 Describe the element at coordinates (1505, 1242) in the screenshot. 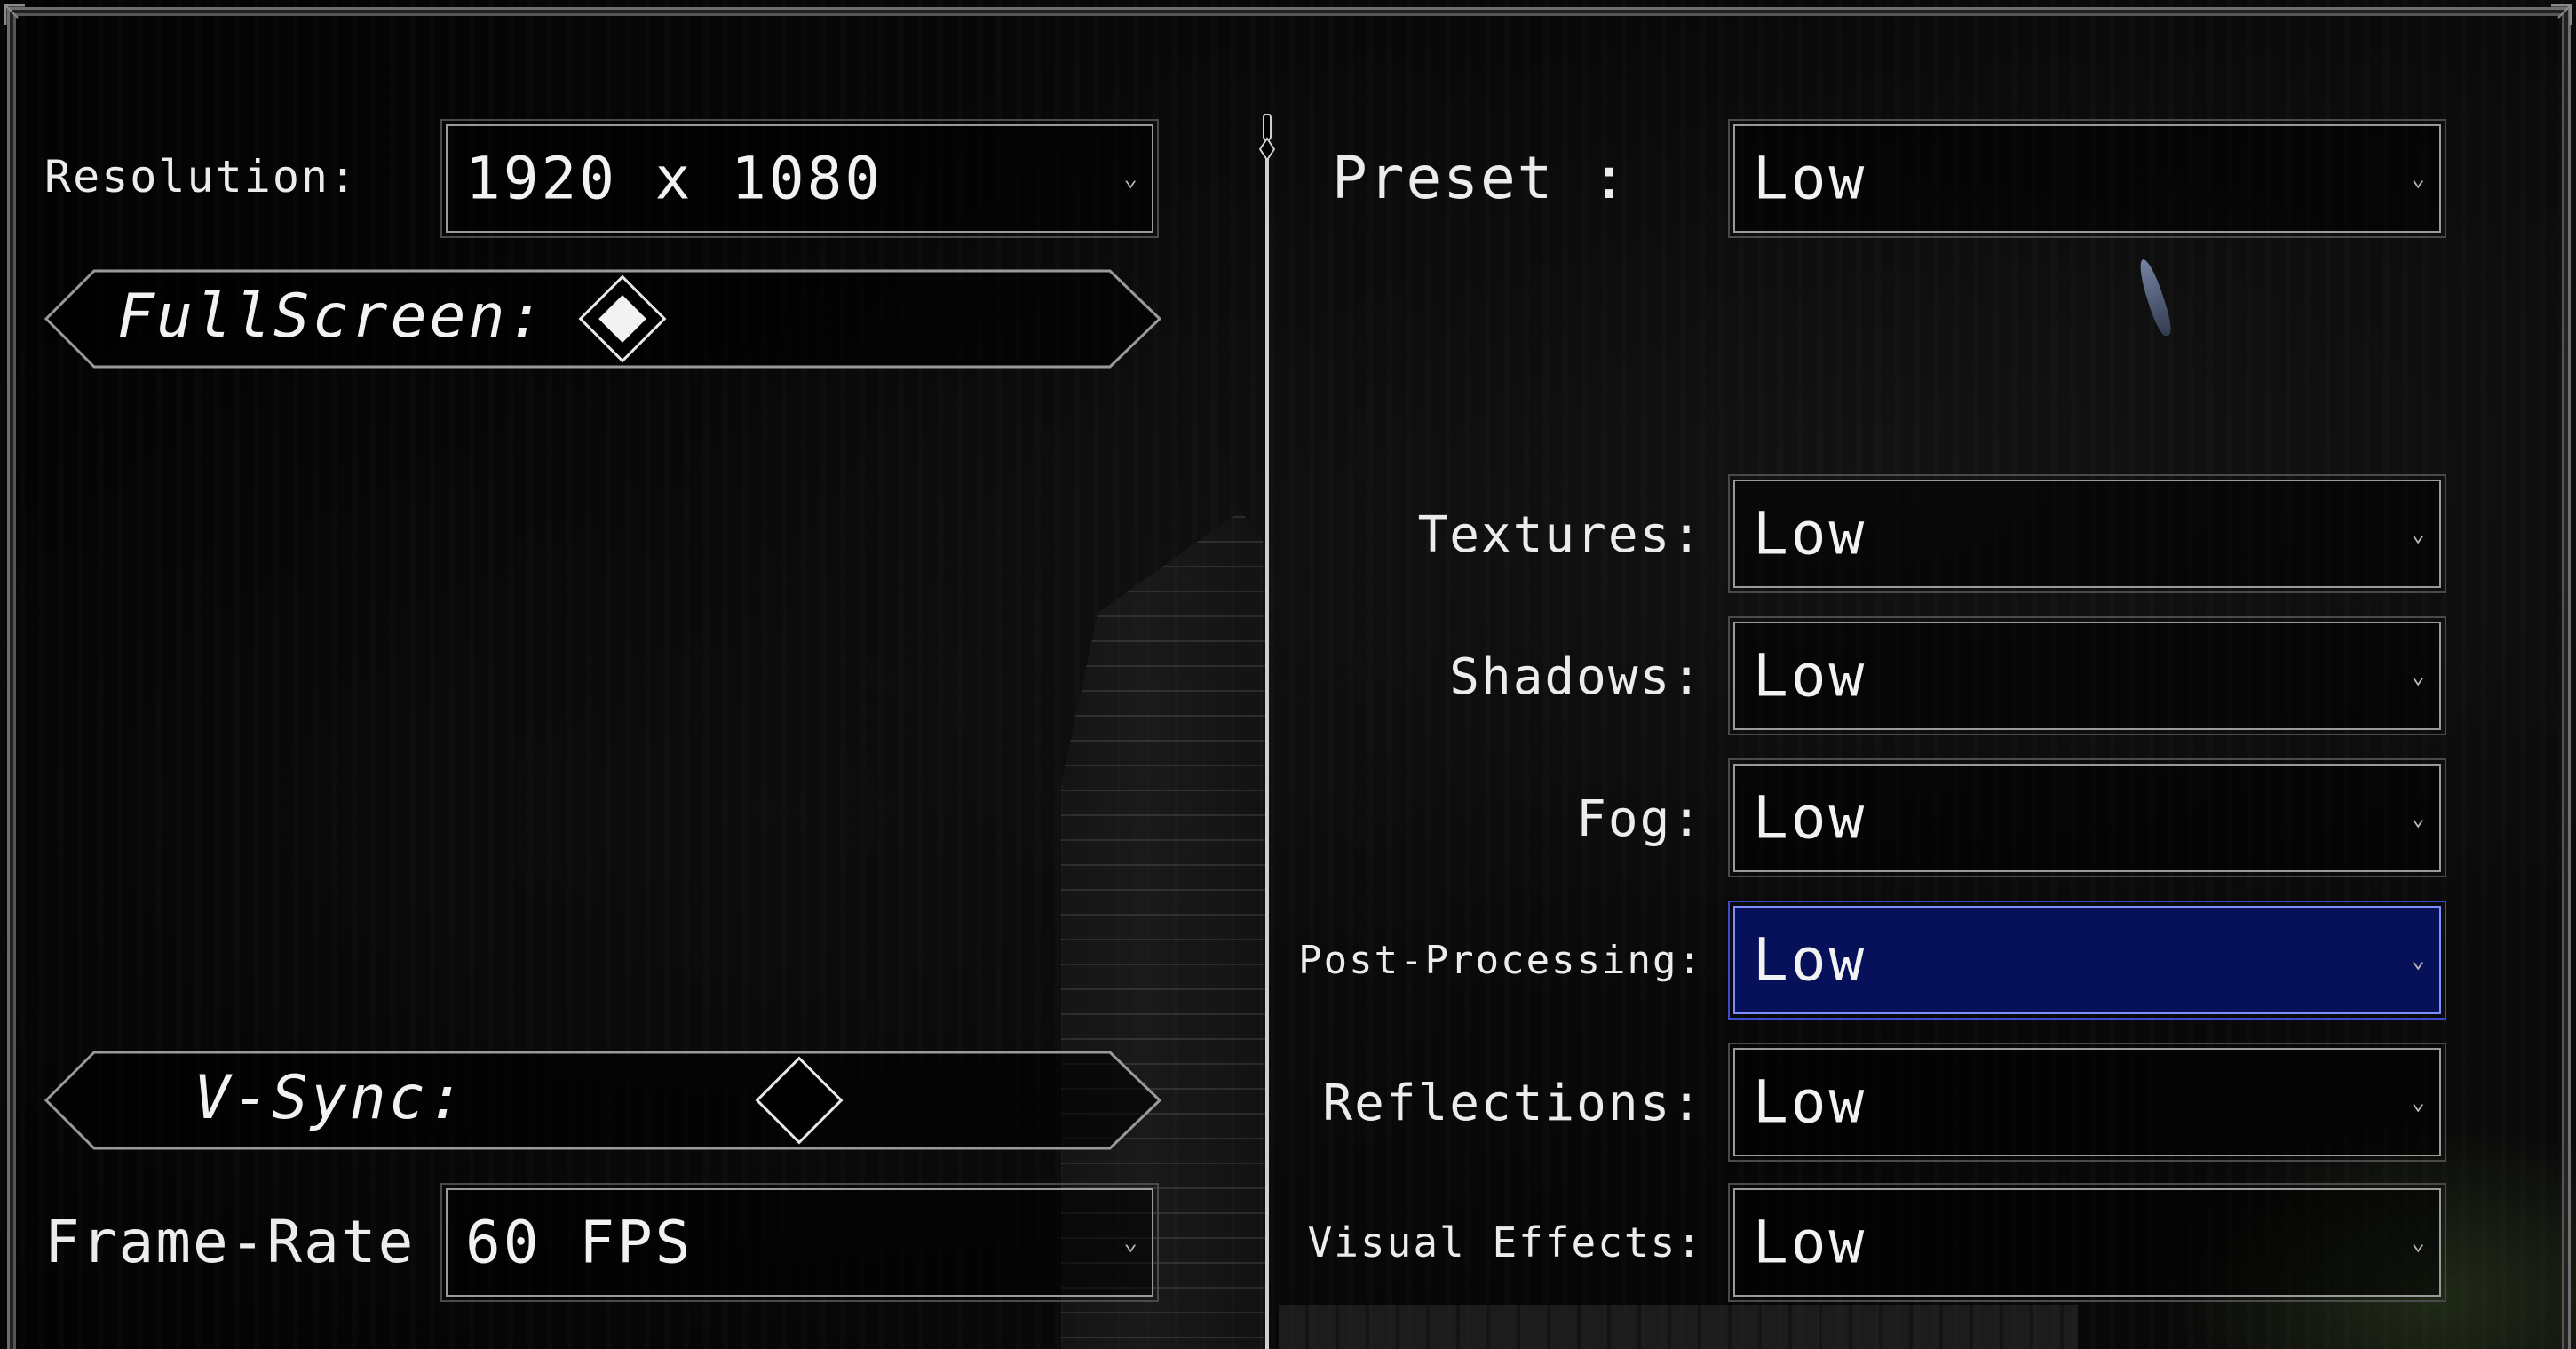

I see `visual-effects-label: Visual Effects:` at that location.